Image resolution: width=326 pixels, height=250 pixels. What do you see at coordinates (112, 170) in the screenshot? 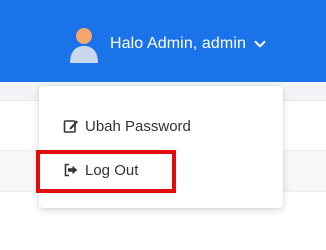
I see `logout-label: Log Out` at bounding box center [112, 170].